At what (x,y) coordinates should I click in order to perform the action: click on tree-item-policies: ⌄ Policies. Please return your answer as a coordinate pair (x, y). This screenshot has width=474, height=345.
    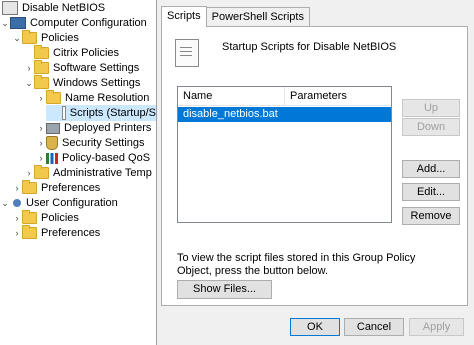
    Looking at the image, I should click on (45, 38).